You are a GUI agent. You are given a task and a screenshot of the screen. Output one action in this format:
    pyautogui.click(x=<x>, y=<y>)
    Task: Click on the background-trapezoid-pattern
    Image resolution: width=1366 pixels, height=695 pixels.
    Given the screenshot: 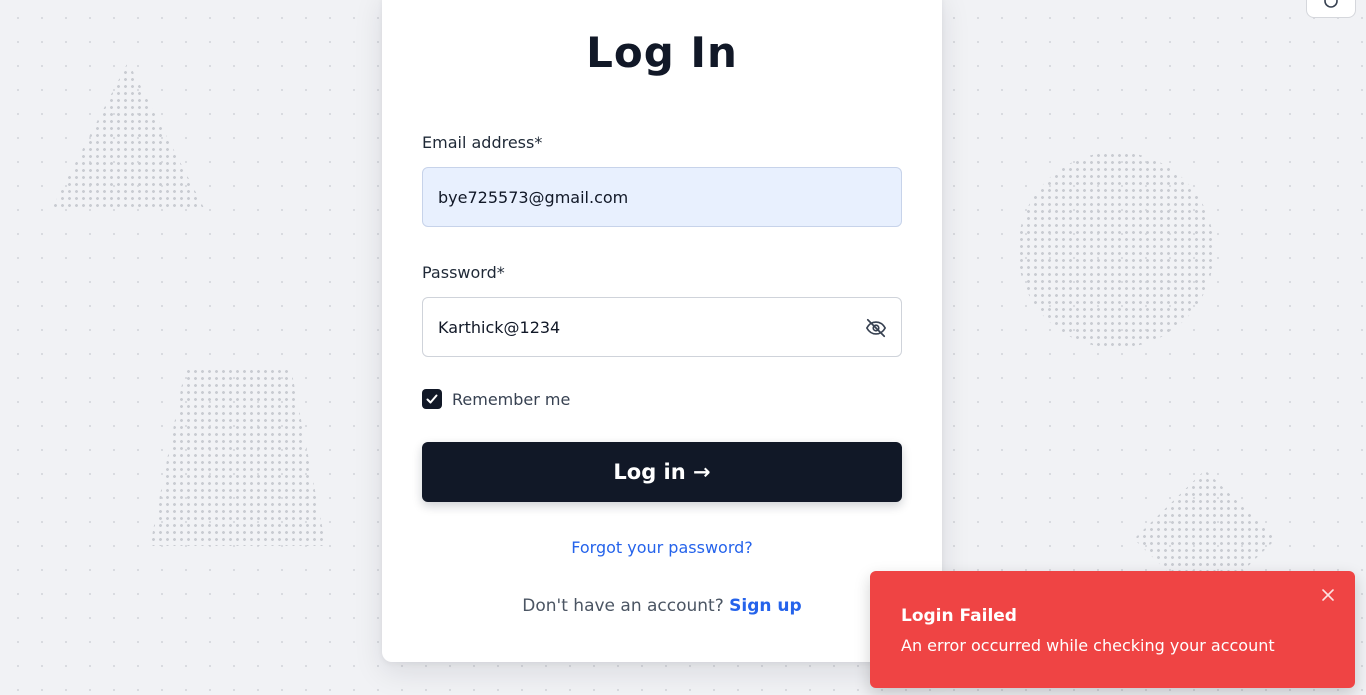 What is the action you would take?
    pyautogui.click(x=238, y=457)
    